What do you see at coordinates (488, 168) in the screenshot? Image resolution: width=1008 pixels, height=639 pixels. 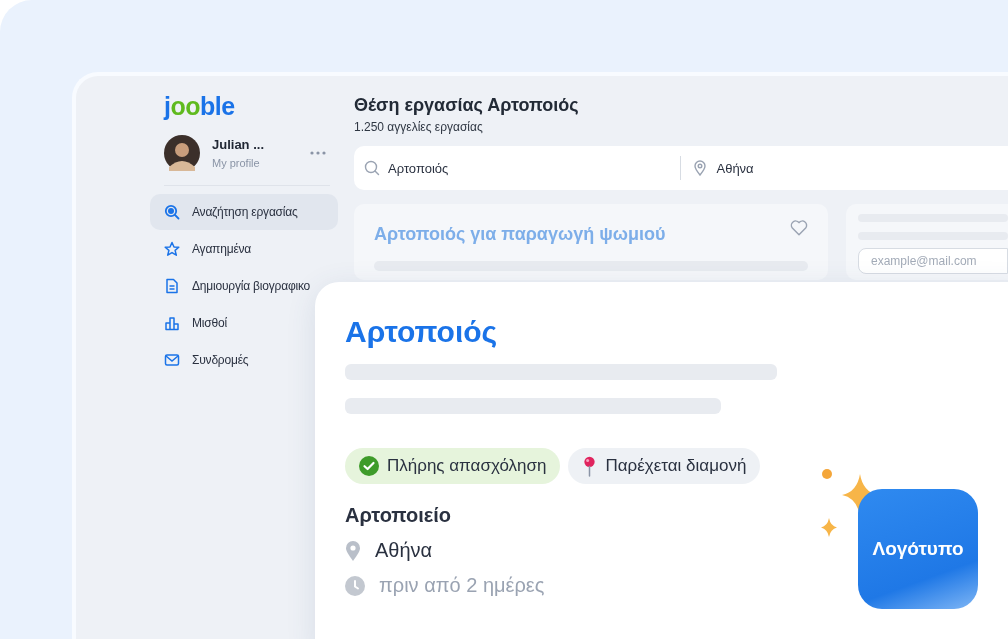 I see `keyword-field: Αρτοποιός` at bounding box center [488, 168].